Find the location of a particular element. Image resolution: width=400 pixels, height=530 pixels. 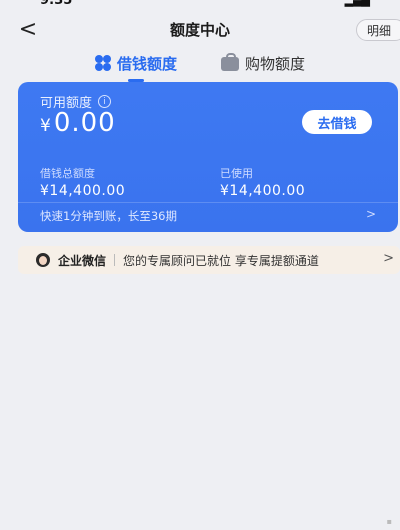

wecom-banner: 企业微信 您的专属顾问已就位 享专属提额通道 > is located at coordinates (209, 260).